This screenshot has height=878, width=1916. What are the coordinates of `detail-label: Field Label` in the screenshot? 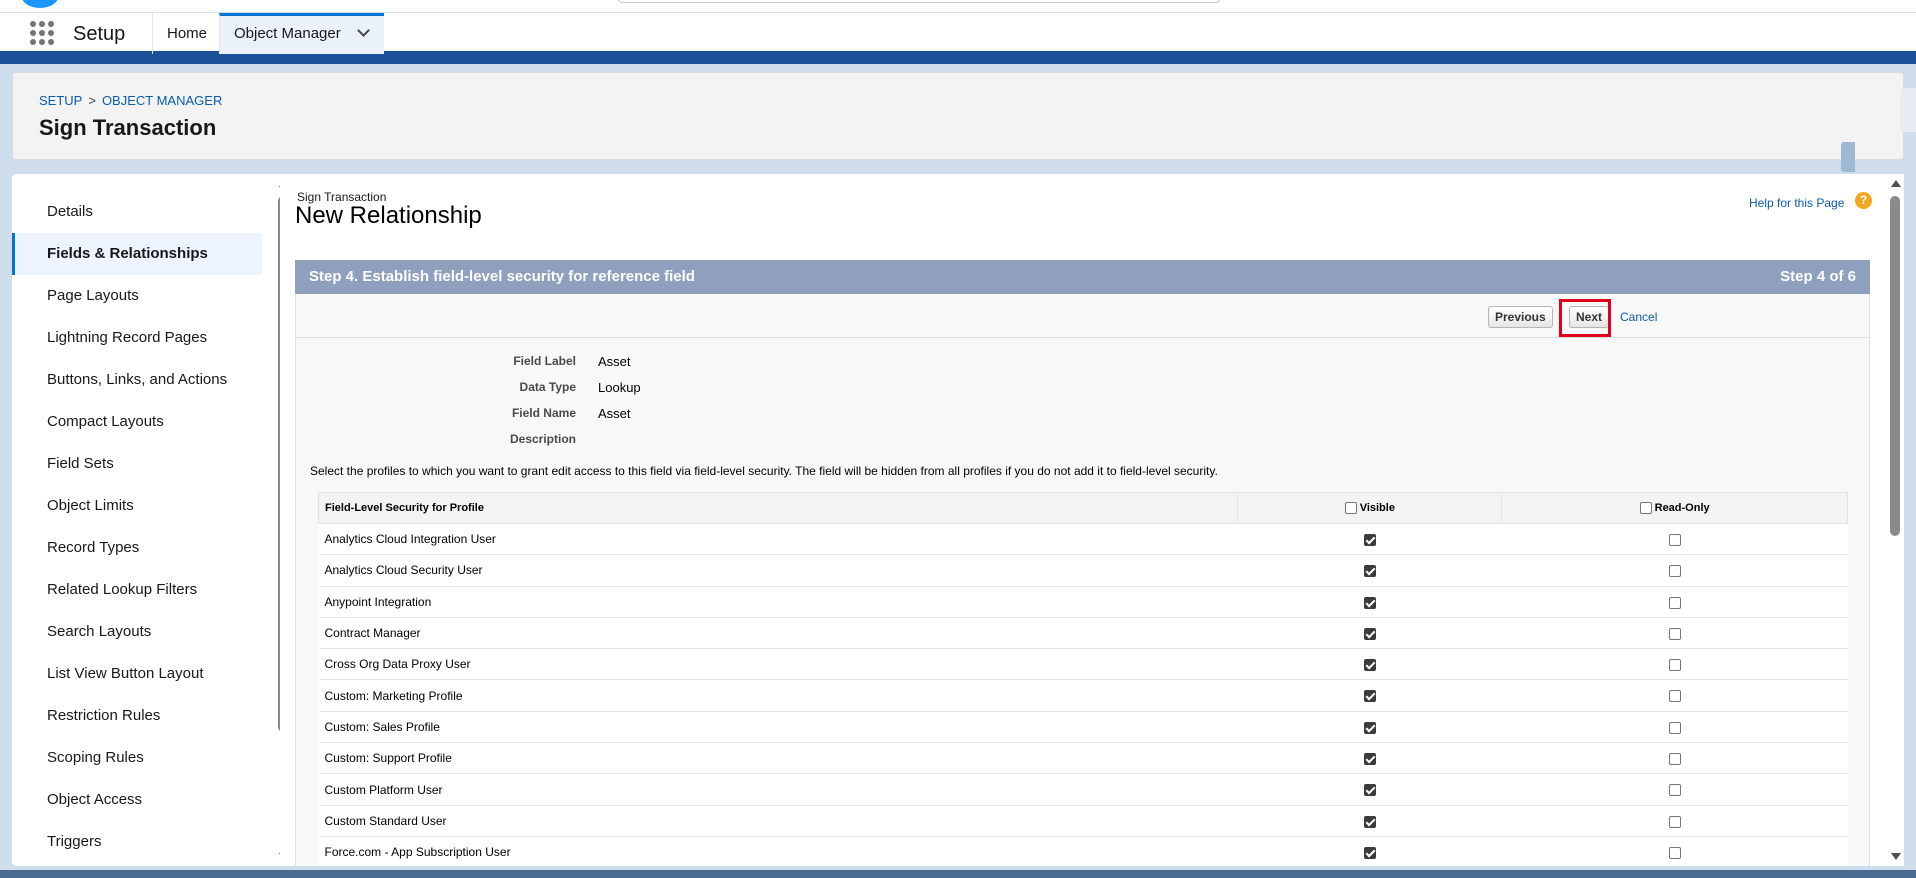 It's located at (544, 361).